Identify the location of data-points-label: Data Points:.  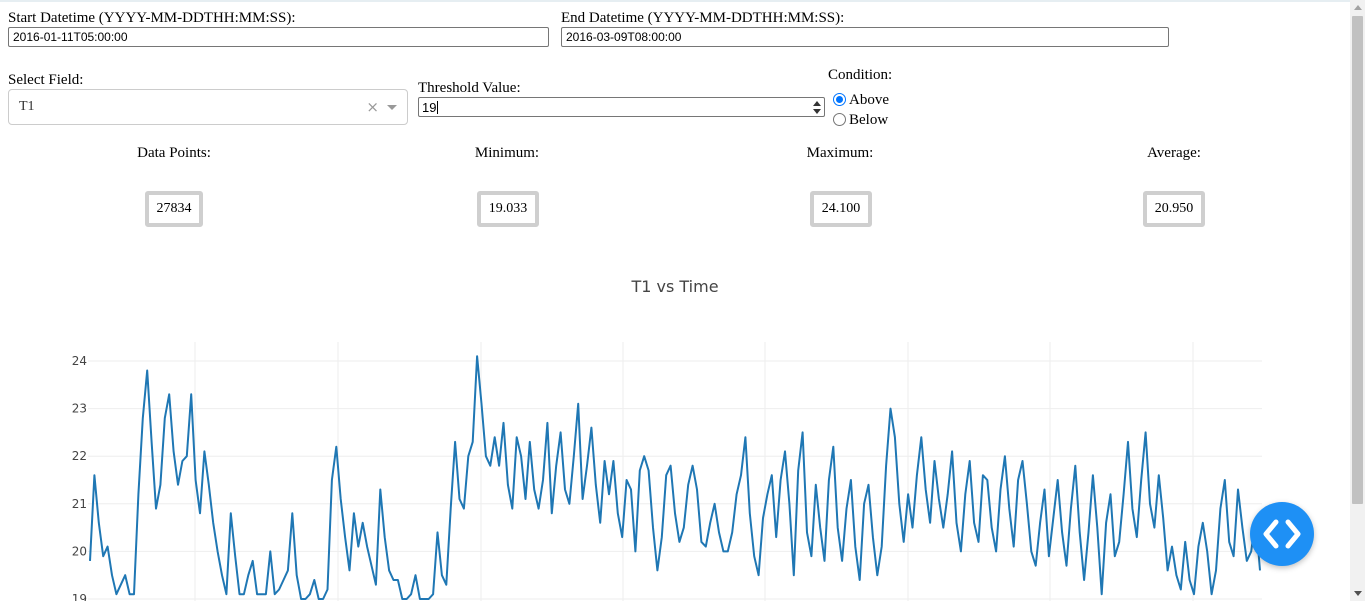
(174, 153).